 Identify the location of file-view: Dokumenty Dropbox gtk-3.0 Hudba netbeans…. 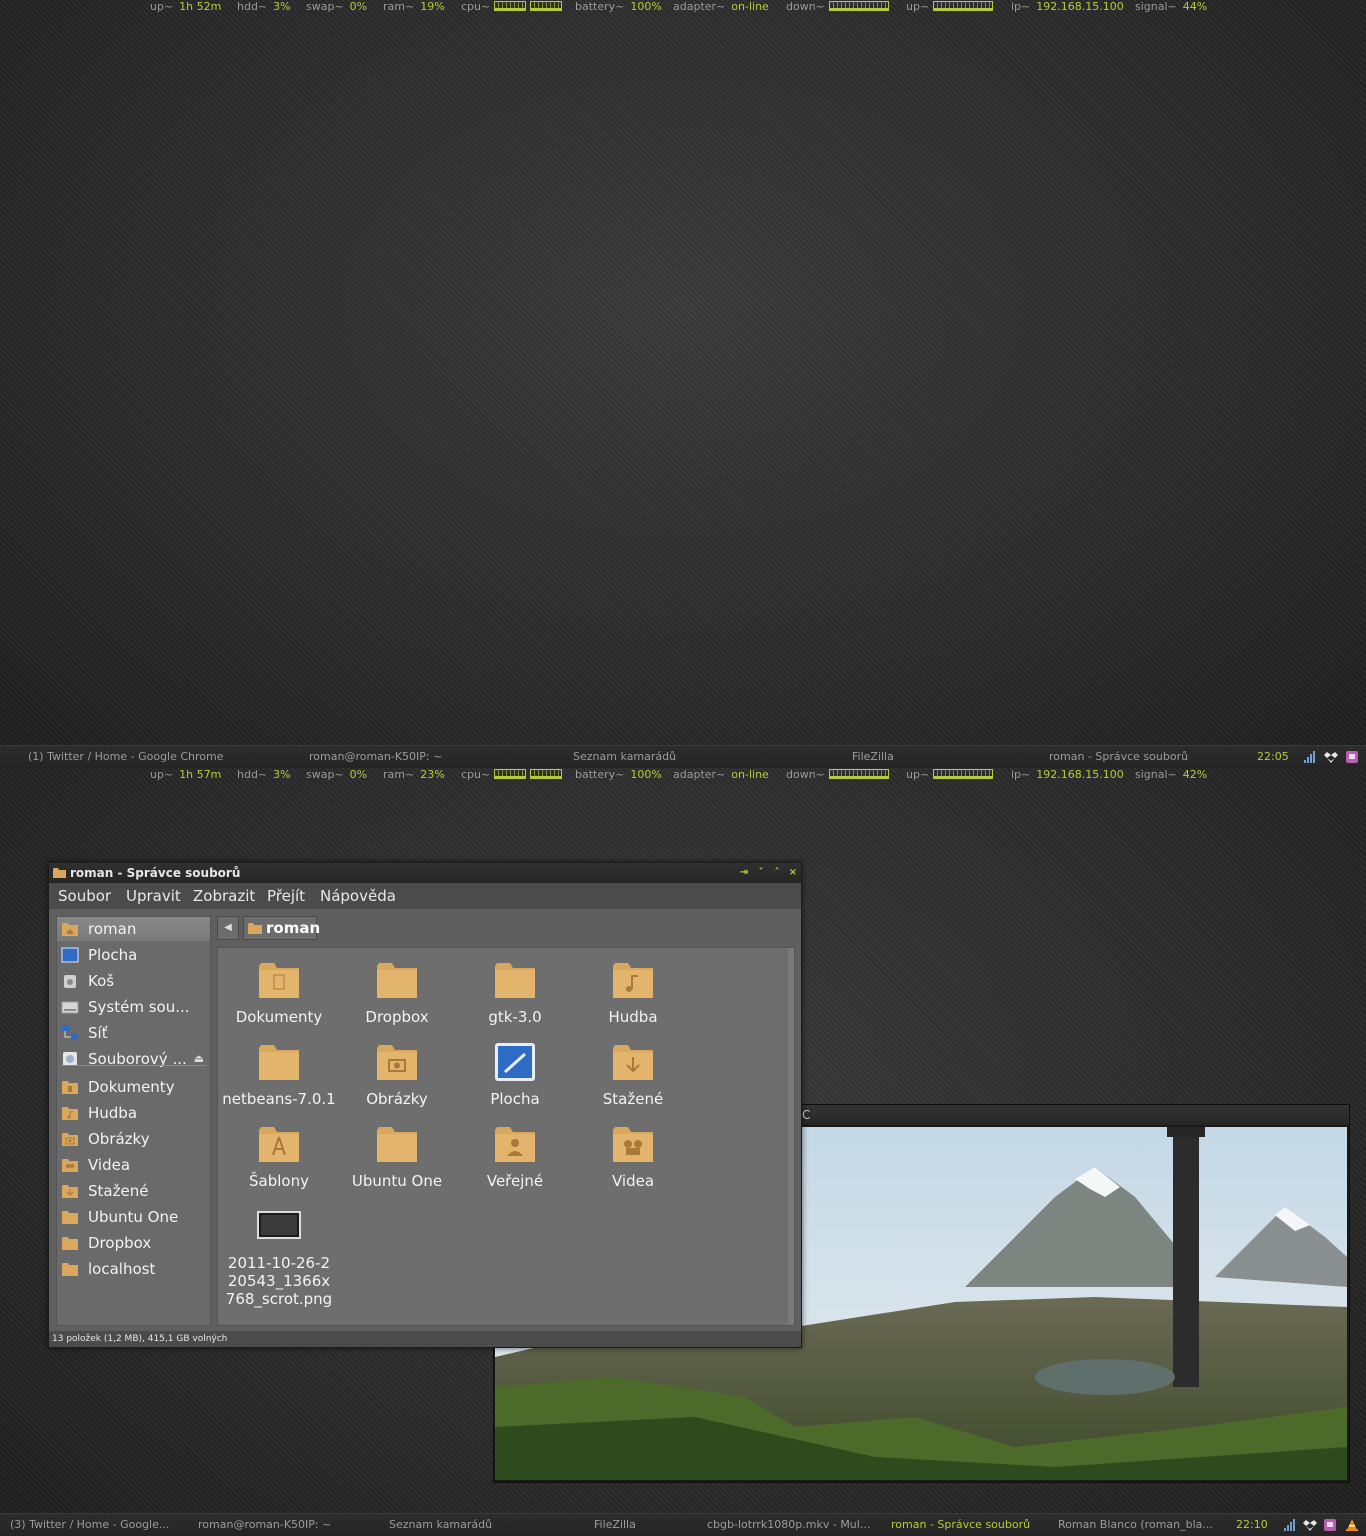
(506, 1136).